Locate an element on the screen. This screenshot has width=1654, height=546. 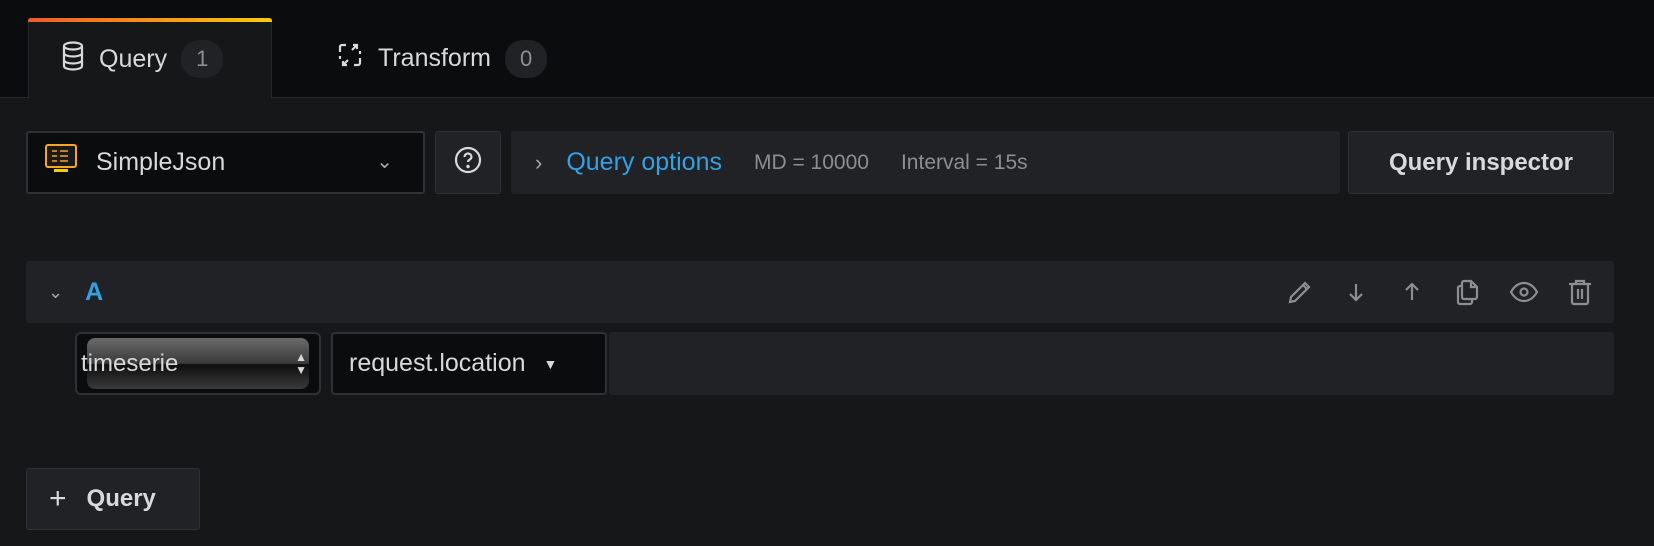
tab-count-badge: 1 is located at coordinates (202, 59).